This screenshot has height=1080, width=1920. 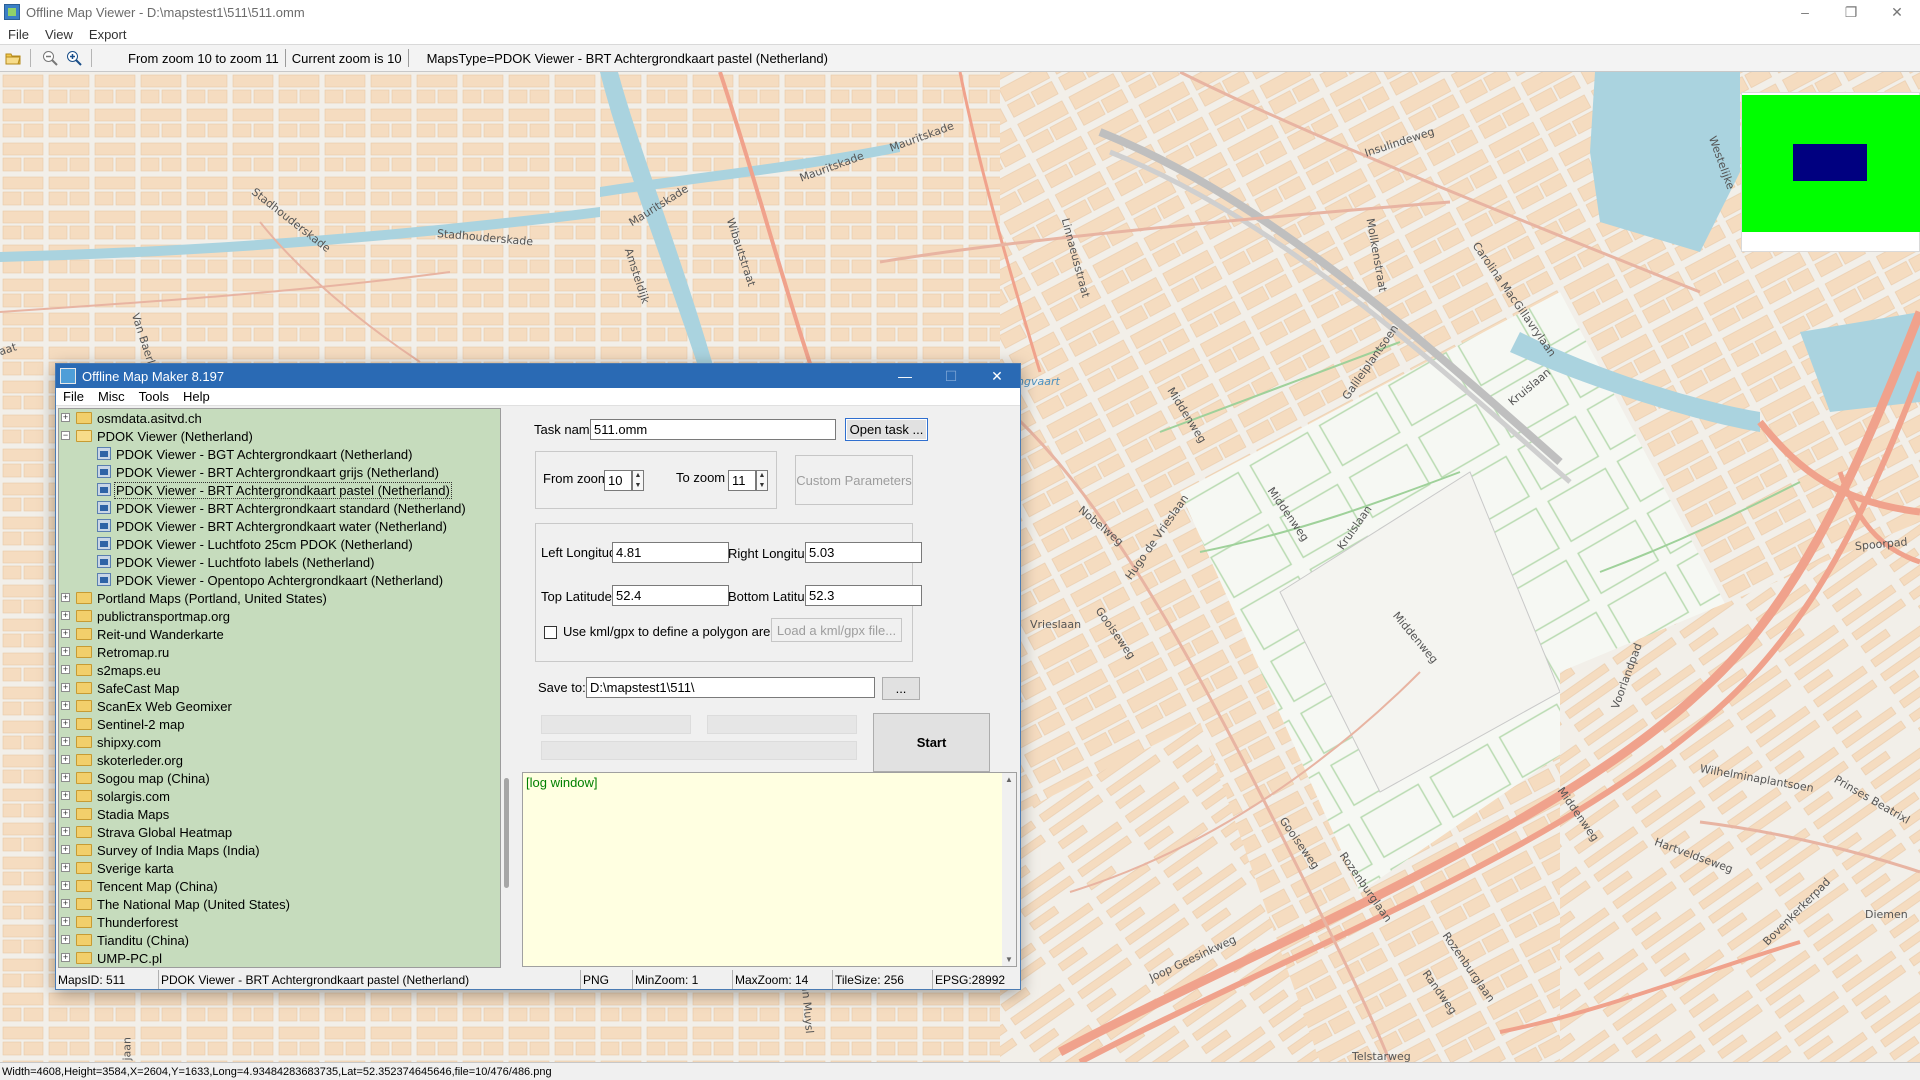 I want to click on kml-checkbox, so click(x=550, y=632).